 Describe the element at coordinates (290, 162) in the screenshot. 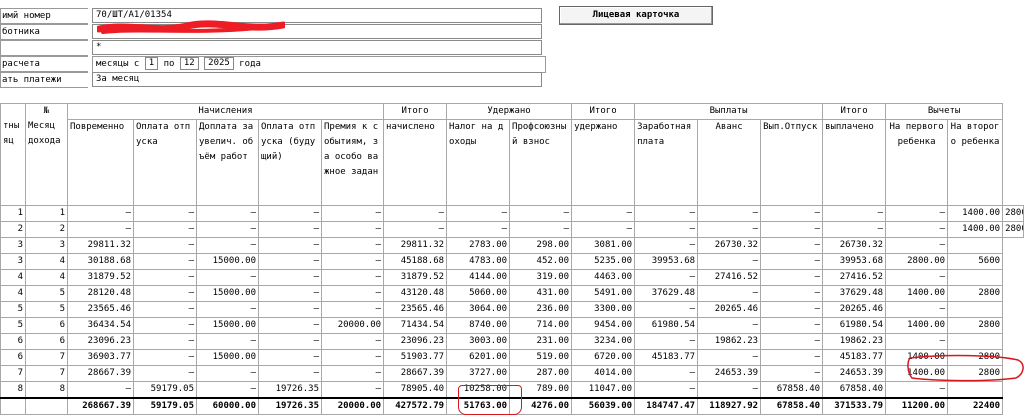

I see `header-accr-3: Оплата отпуска (будущий)` at that location.